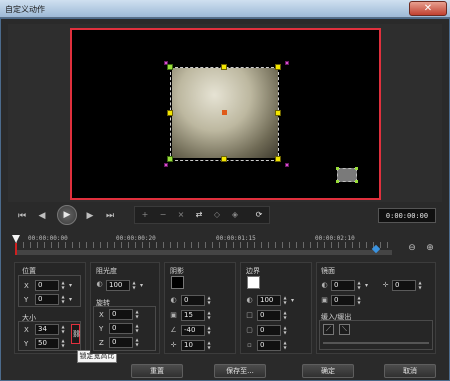 This screenshot has height=381, width=450. Describe the element at coordinates (47, 299) in the screenshot. I see `position-y-input: 0` at that location.